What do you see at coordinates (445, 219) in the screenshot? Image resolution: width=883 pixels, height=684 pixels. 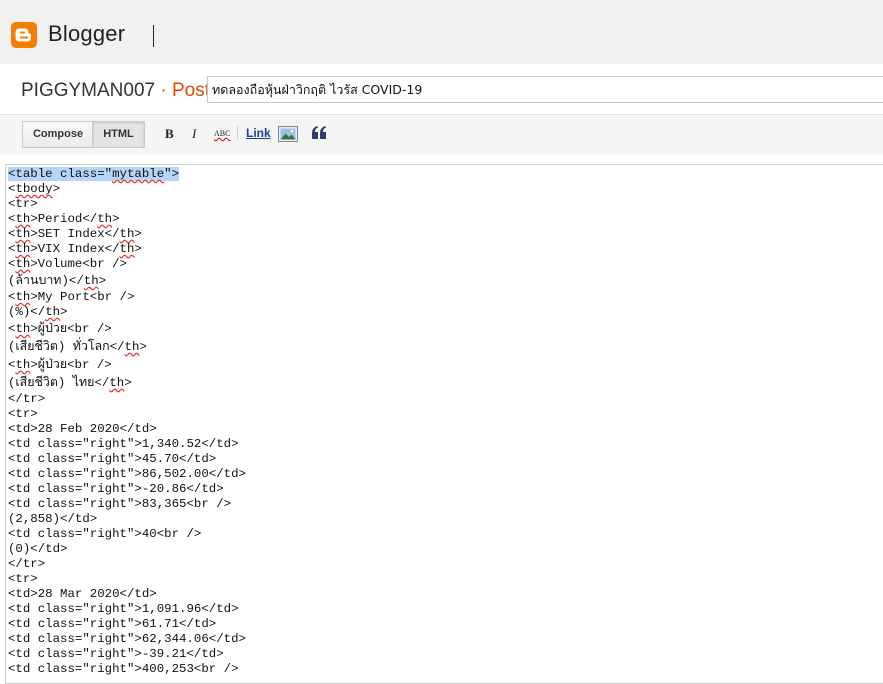 I see `code-line: <th>Period</th>` at bounding box center [445, 219].